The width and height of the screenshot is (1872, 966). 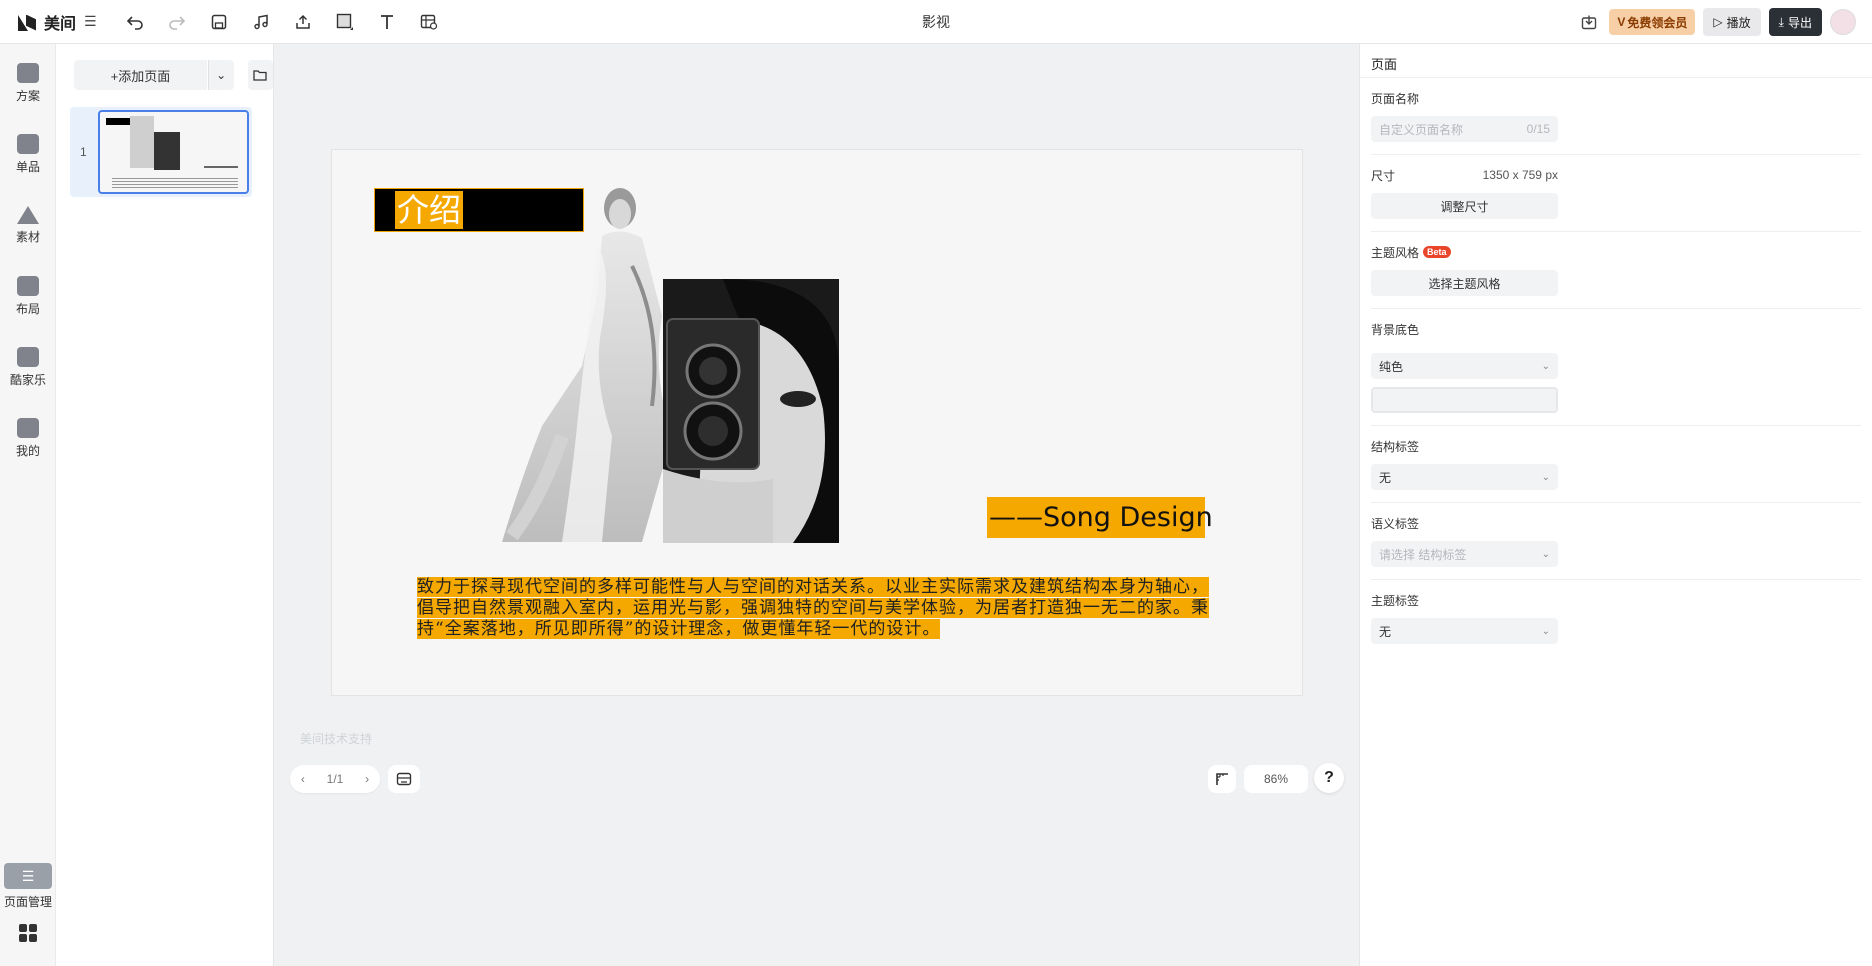 What do you see at coordinates (587, 359) in the screenshot?
I see `photo-gown` at bounding box center [587, 359].